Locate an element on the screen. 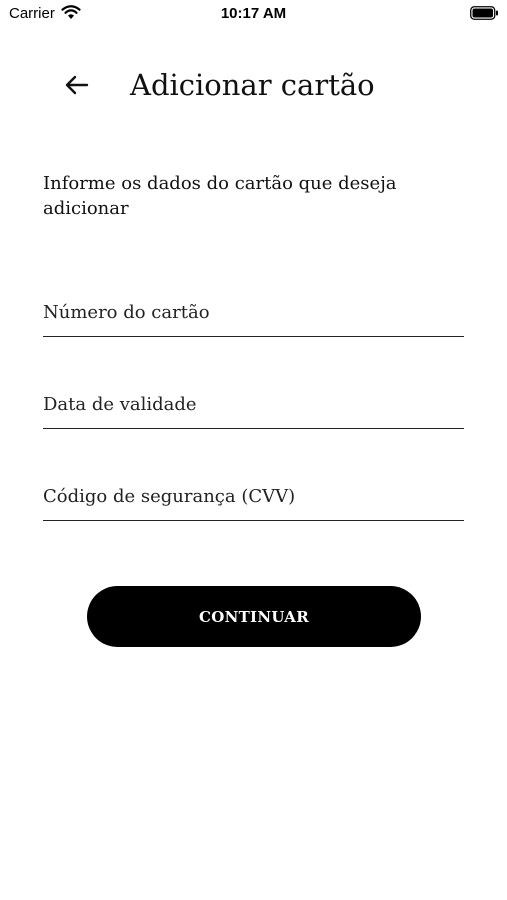  battery-icon is located at coordinates (484, 13).